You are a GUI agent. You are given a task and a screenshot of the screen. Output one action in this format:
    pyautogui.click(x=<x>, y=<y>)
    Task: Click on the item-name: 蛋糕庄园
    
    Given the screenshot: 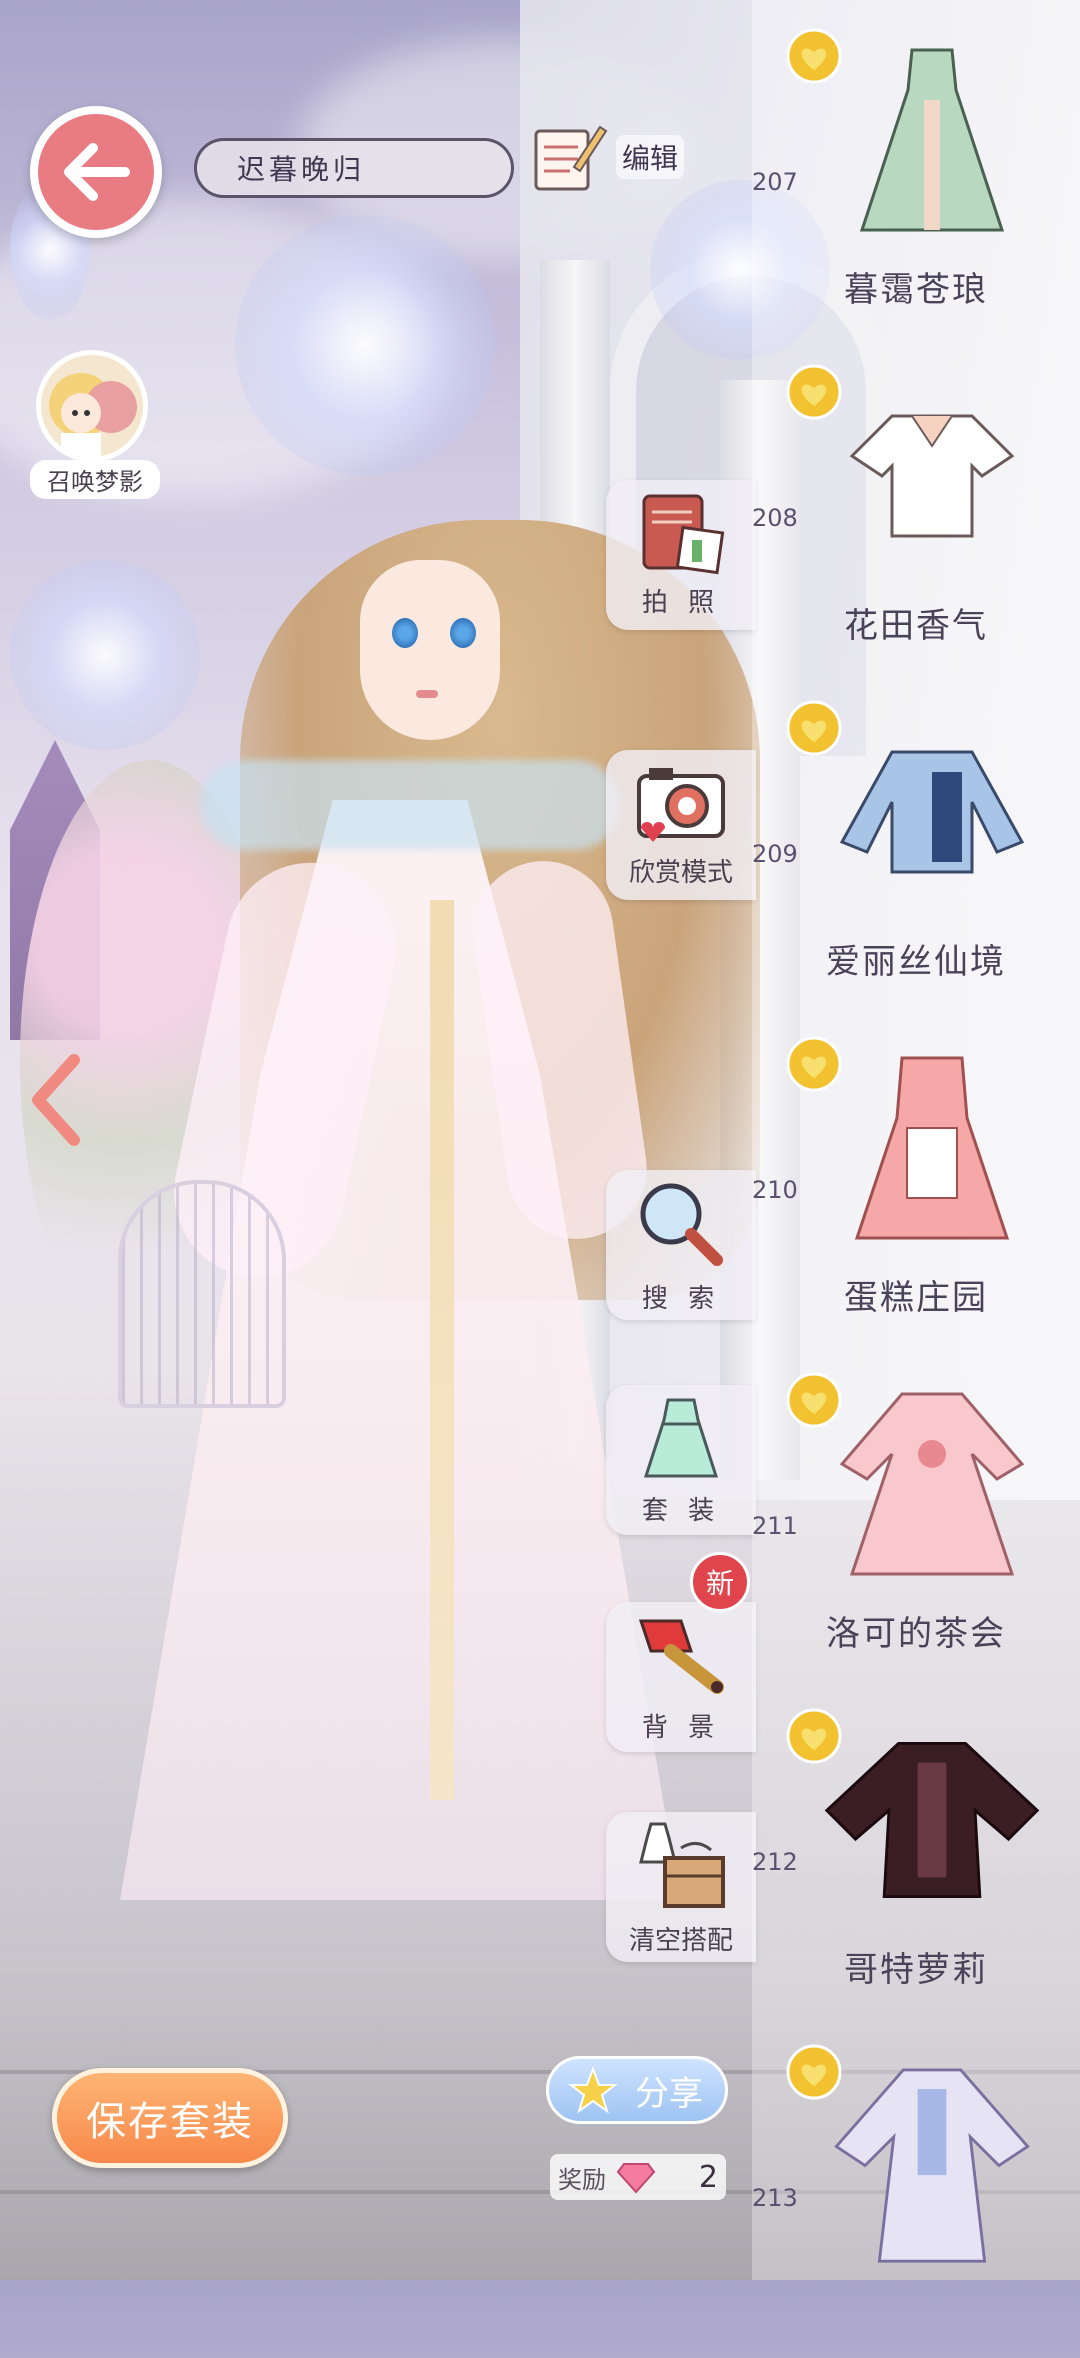 What is the action you would take?
    pyautogui.click(x=916, y=1298)
    